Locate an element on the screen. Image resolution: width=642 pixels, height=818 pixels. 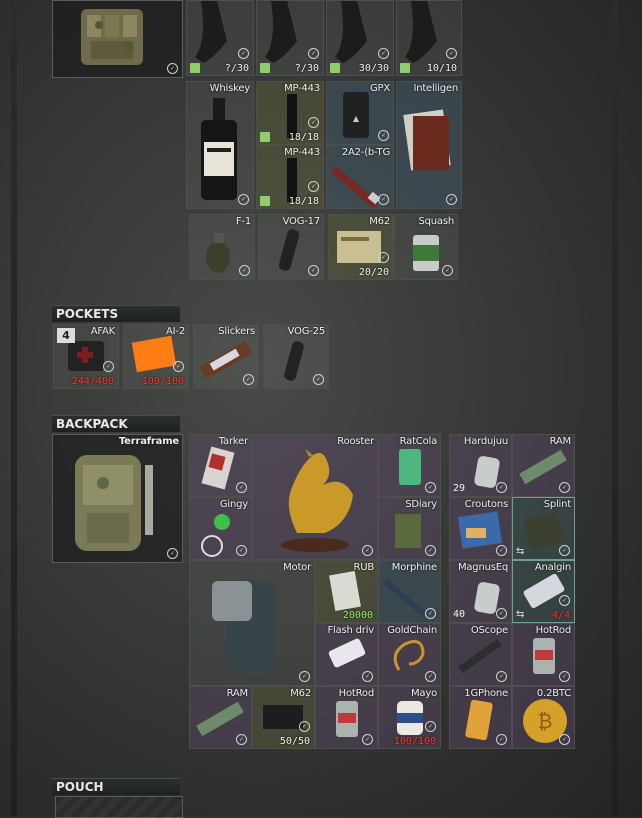
backpack-slot: Terraframe ✓ is located at coordinates (117, 498).